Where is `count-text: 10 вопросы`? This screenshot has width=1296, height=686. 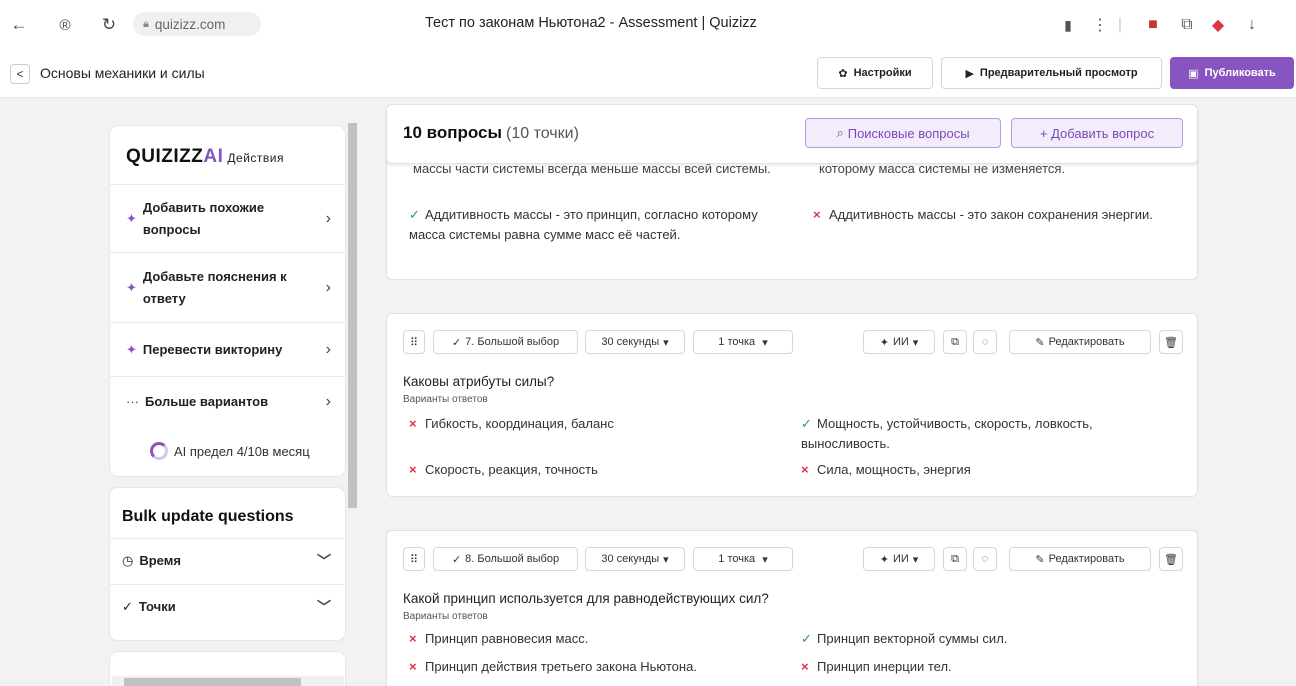
count-text: 10 вопросы is located at coordinates (453, 132).